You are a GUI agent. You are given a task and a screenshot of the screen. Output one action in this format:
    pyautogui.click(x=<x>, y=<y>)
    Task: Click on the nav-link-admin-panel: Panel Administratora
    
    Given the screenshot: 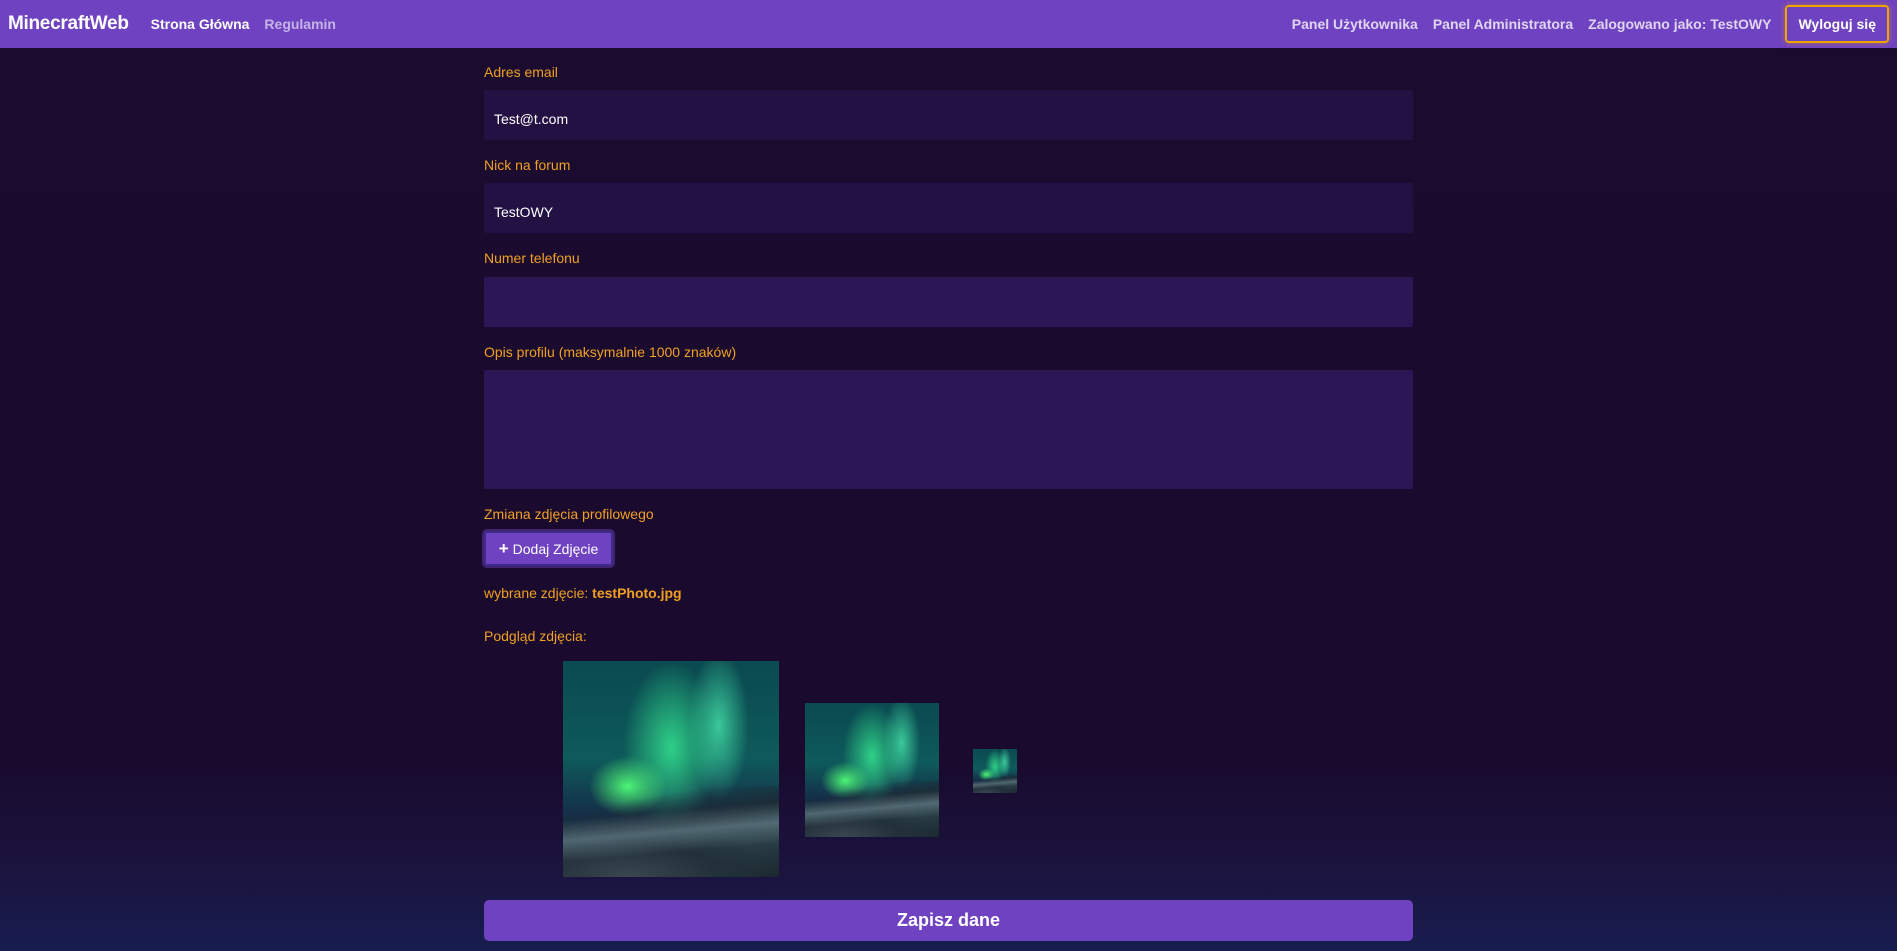 What is the action you would take?
    pyautogui.click(x=1503, y=24)
    